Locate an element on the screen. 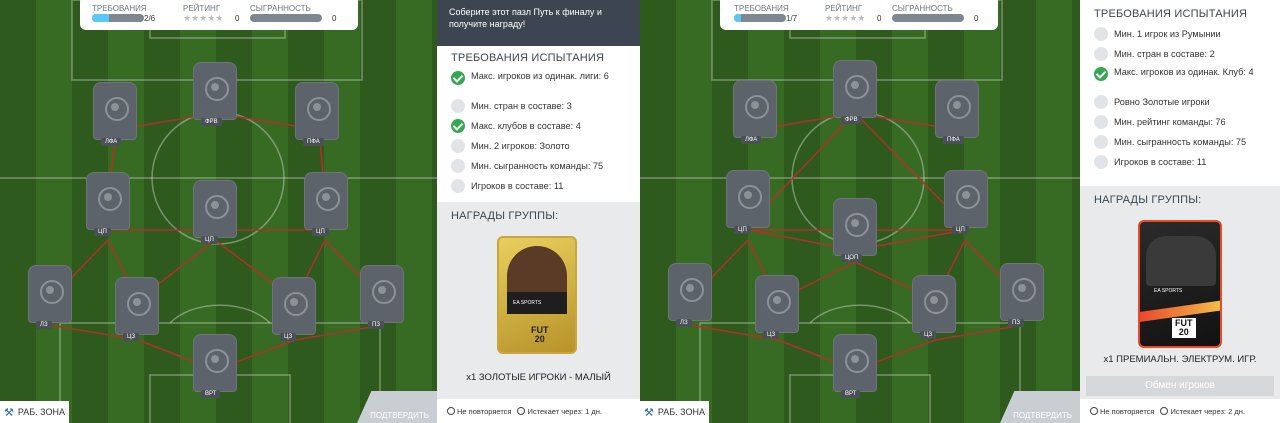 Image resolution: width=1280 pixels, height=423 pixels. requirement-item: Мин. стран в составе: 2 is located at coordinates (1180, 54).